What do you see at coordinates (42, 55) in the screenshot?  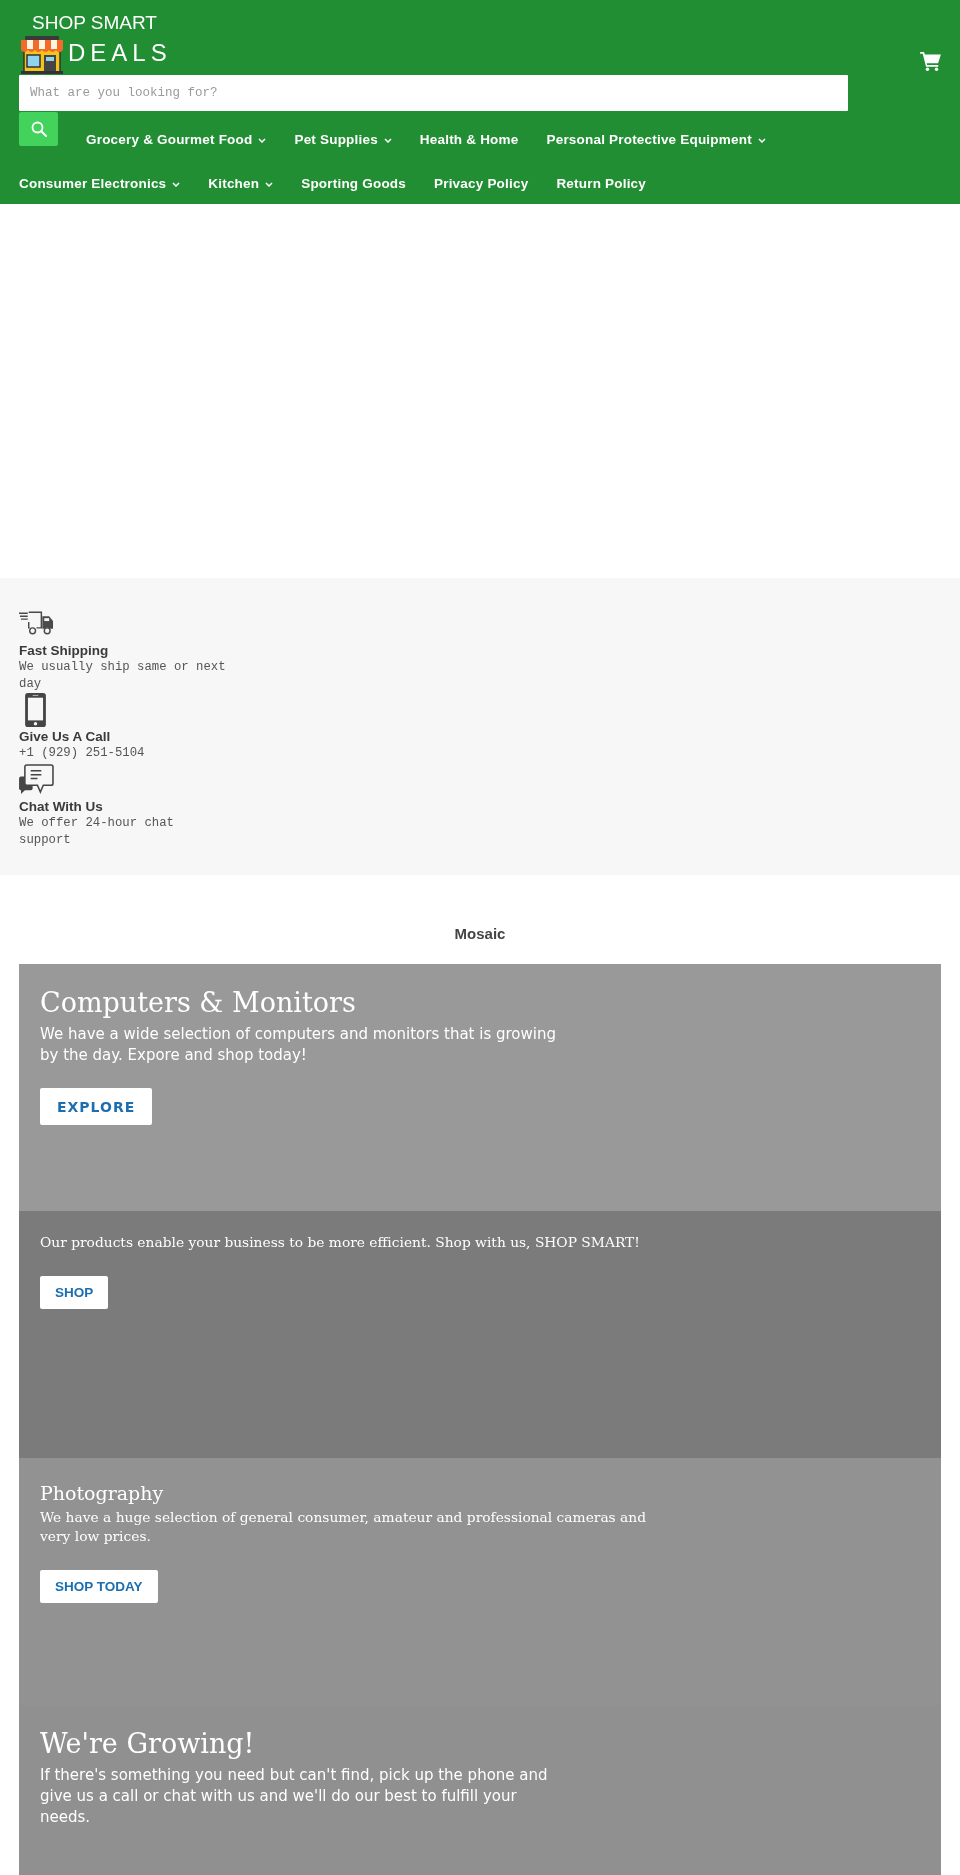 I see `store-icon` at bounding box center [42, 55].